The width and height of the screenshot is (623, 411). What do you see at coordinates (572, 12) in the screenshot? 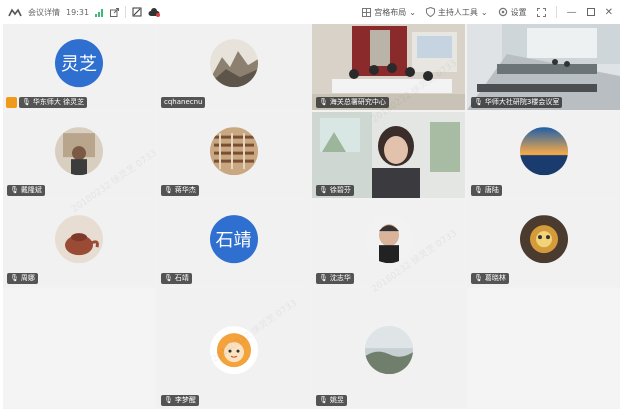
I see `minimize-icon: —` at bounding box center [572, 12].